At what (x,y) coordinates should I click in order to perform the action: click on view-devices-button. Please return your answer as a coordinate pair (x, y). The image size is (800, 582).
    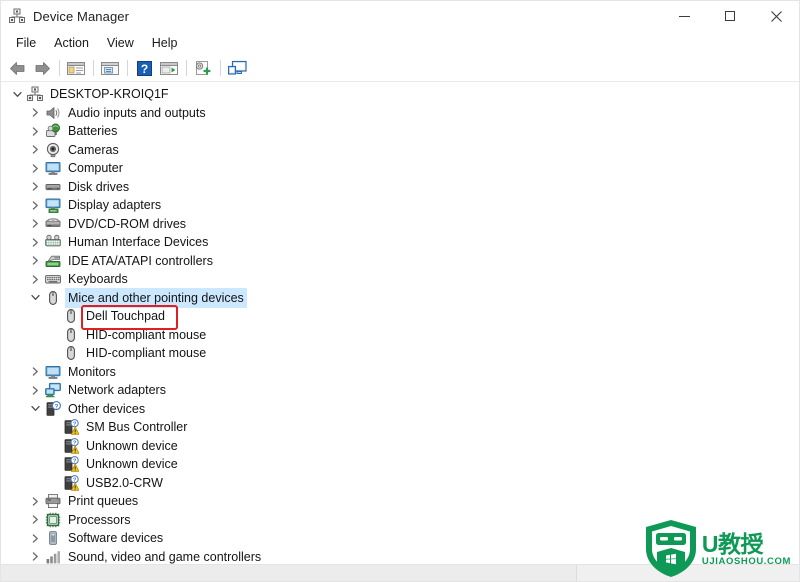
    Looking at the image, I should click on (237, 68).